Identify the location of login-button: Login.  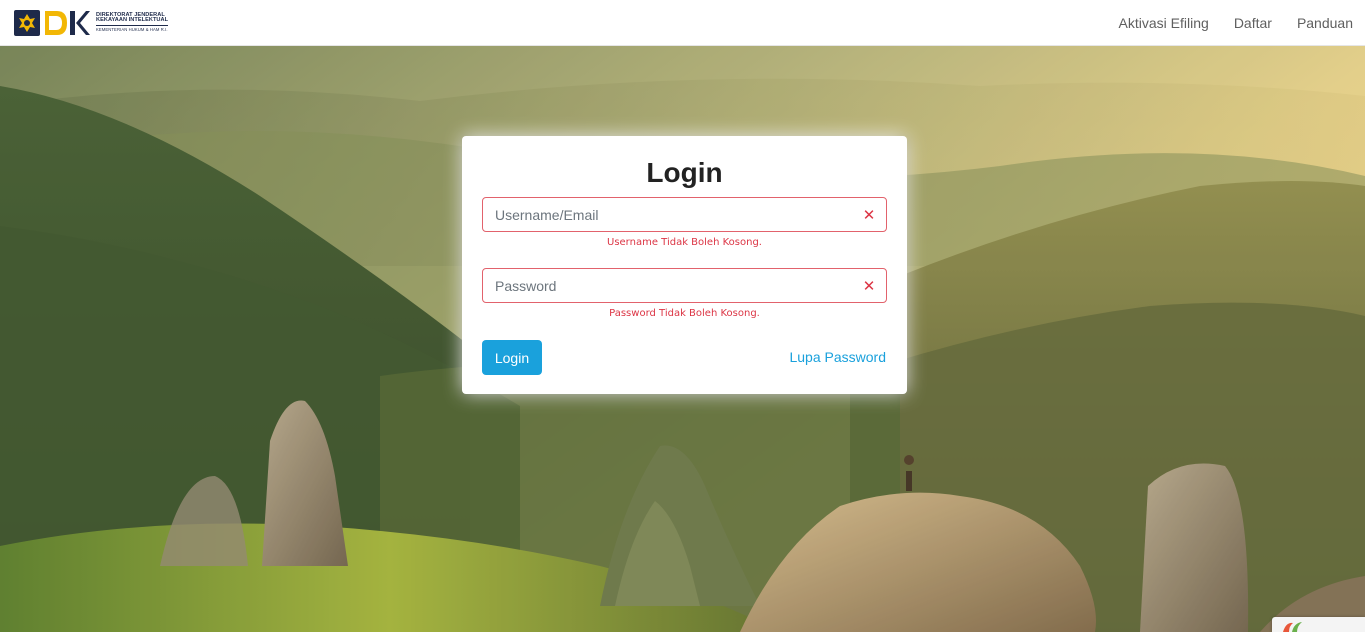
(512, 357).